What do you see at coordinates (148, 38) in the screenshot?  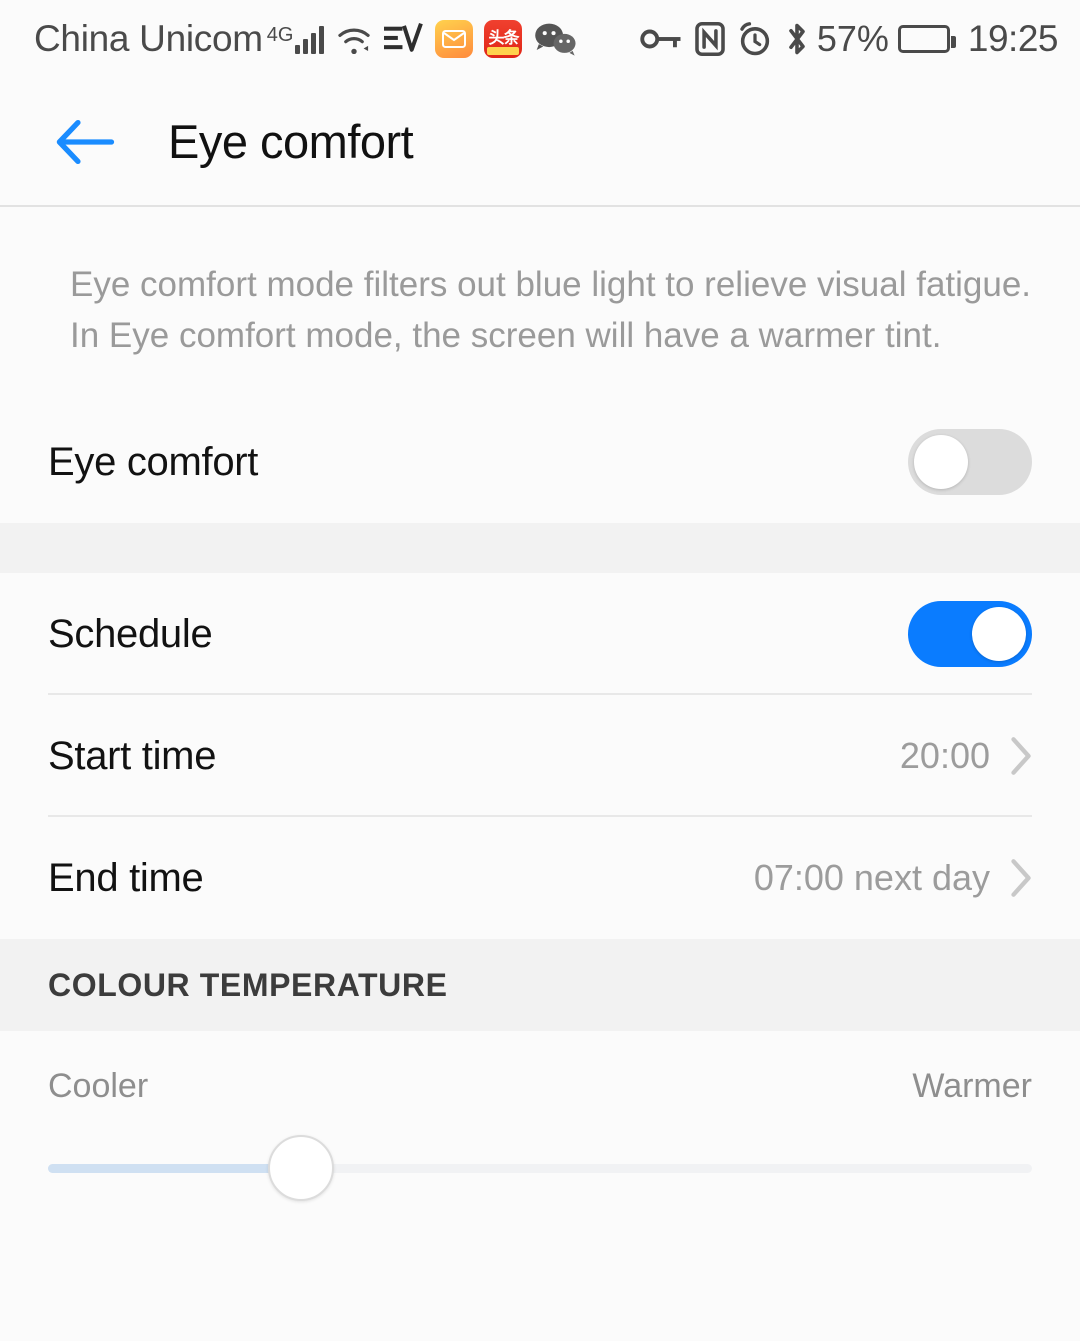 I see `carrier-label: China Unicom` at bounding box center [148, 38].